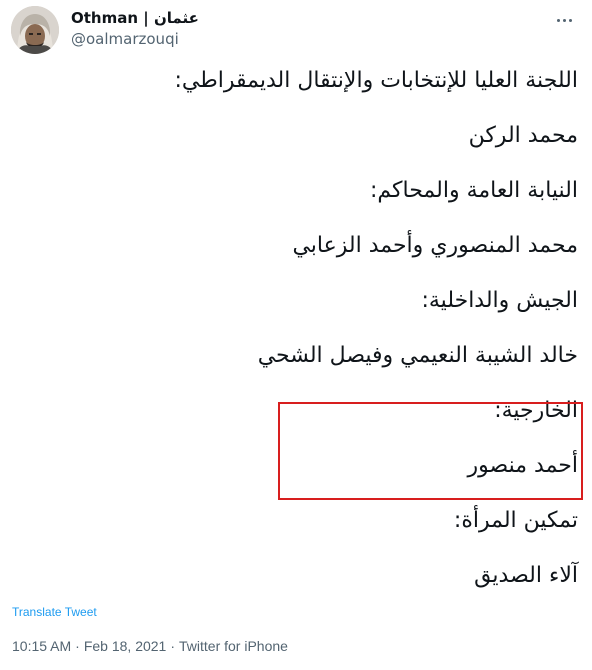 The width and height of the screenshot is (592, 670). Describe the element at coordinates (526, 575) in the screenshot. I see `tweet-line-women-name: آلاء الصديق` at that location.